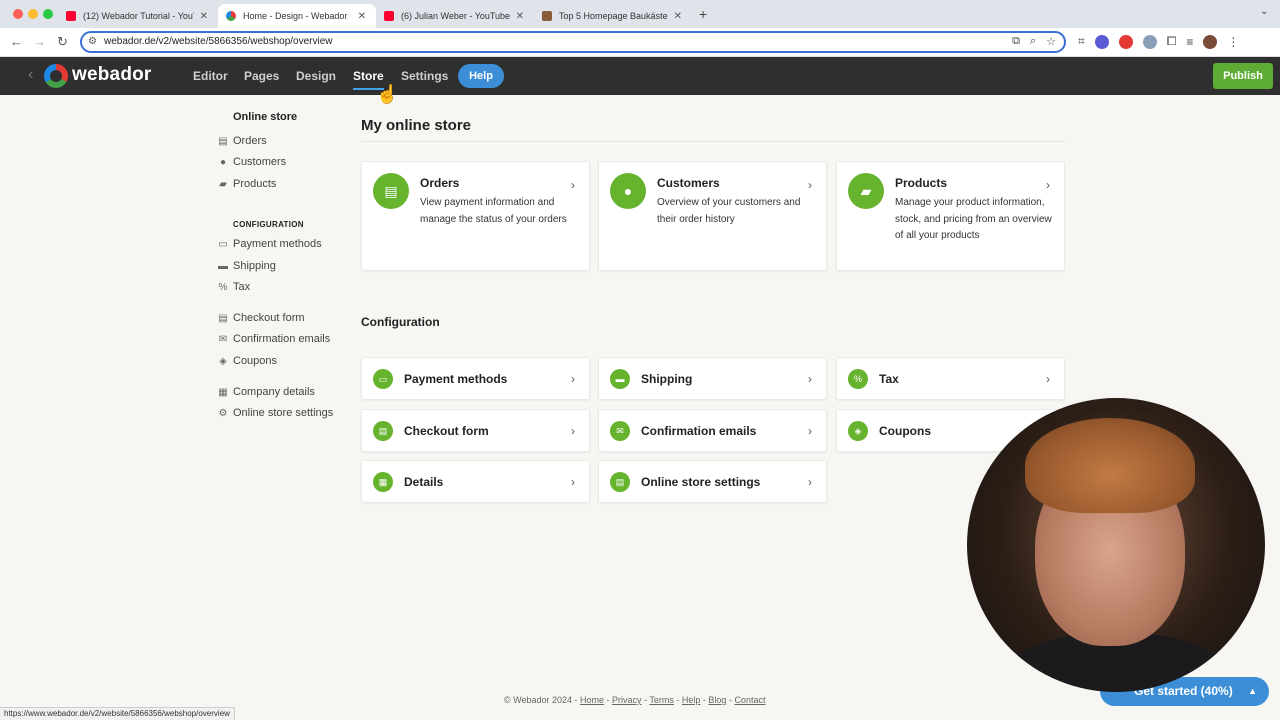  Describe the element at coordinates (251, 162) in the screenshot. I see `sidebar-item-customers: ● Customers` at that location.